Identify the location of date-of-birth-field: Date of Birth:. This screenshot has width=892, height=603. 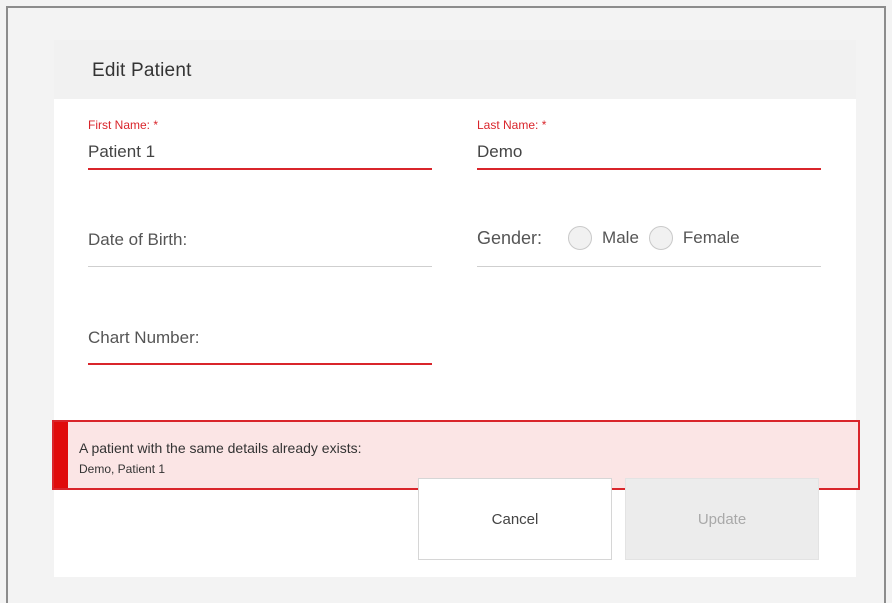
(260, 245).